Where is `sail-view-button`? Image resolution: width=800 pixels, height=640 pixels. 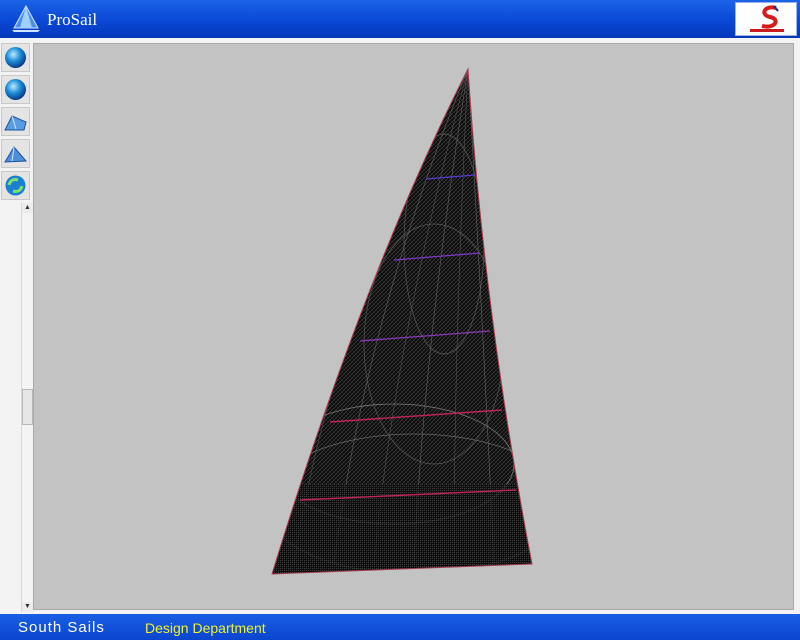 sail-view-button is located at coordinates (15, 121).